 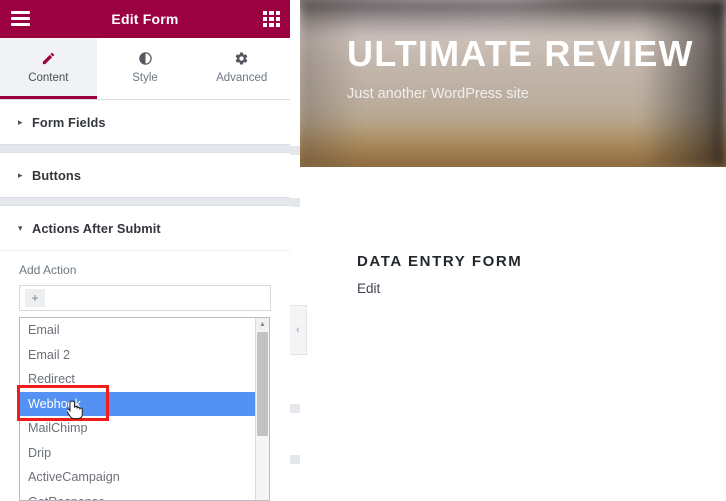 I want to click on chevron-left-icon: ‹, so click(x=298, y=330).